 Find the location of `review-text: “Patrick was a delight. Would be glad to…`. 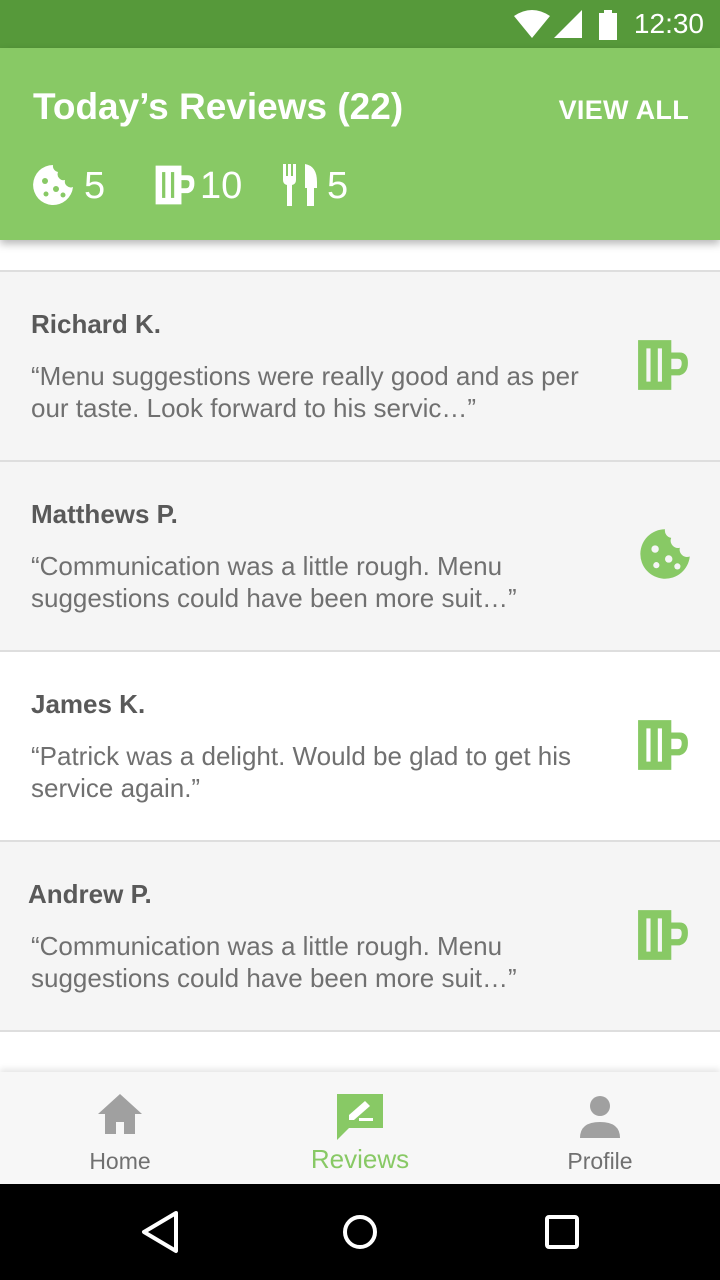

review-text: “Patrick was a delight. Would be glad to… is located at coordinates (301, 772).